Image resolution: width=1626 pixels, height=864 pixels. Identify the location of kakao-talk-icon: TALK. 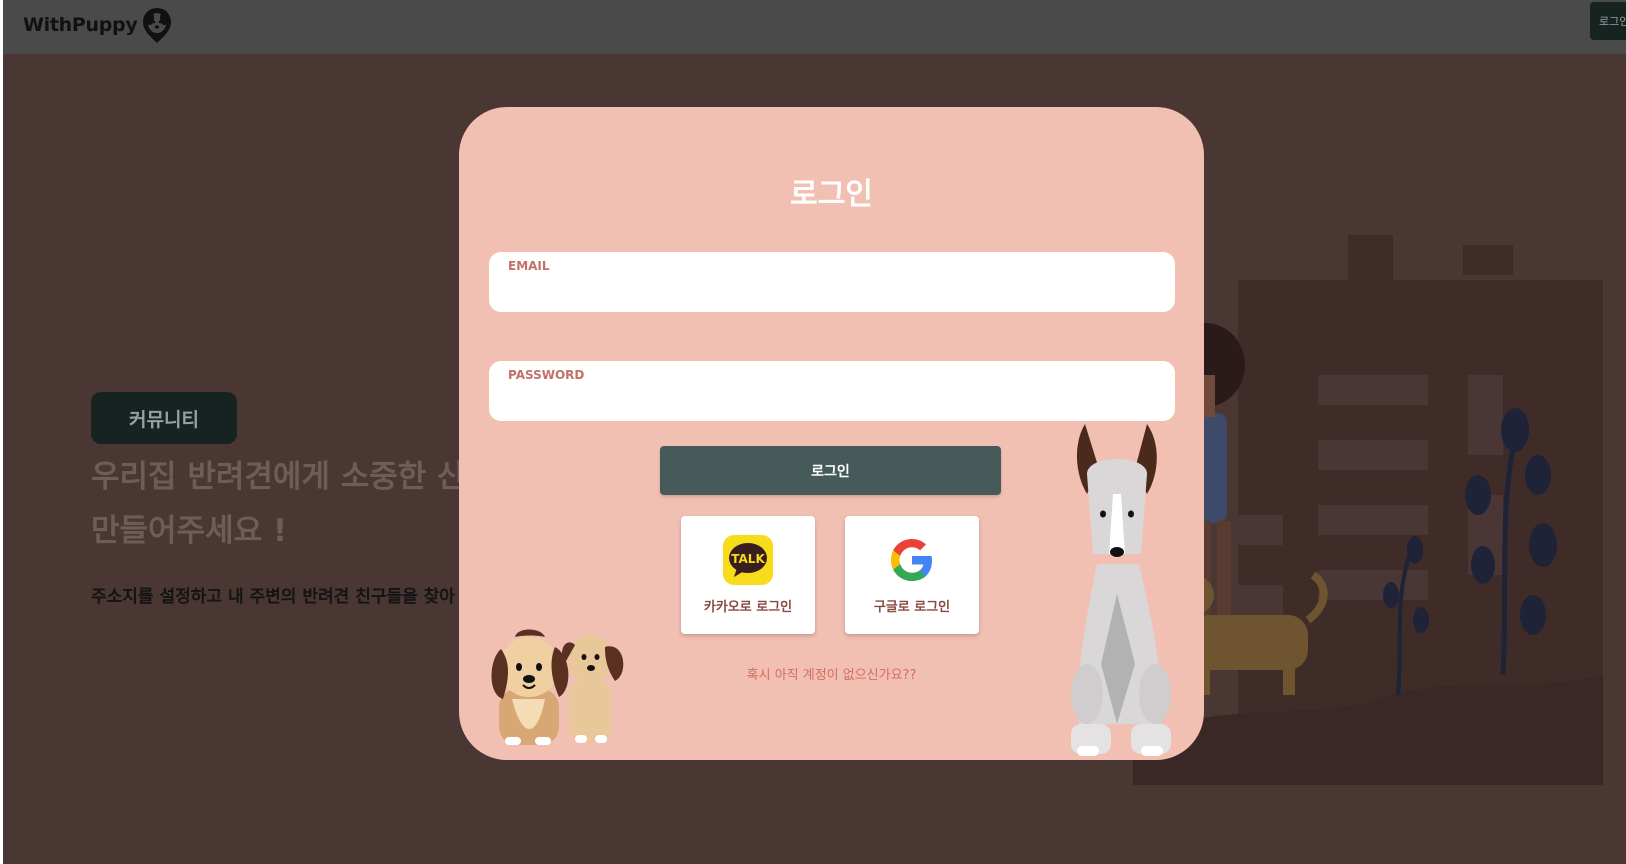
(748, 560).